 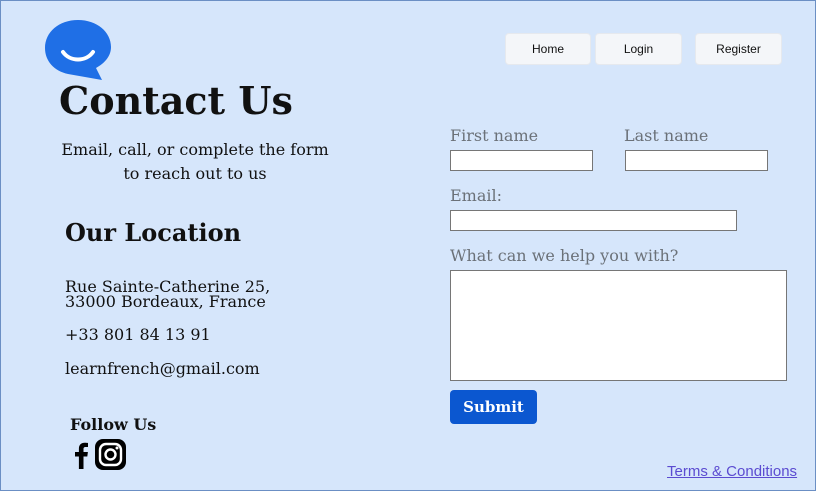 What do you see at coordinates (696, 160) in the screenshot?
I see `last-name-input` at bounding box center [696, 160].